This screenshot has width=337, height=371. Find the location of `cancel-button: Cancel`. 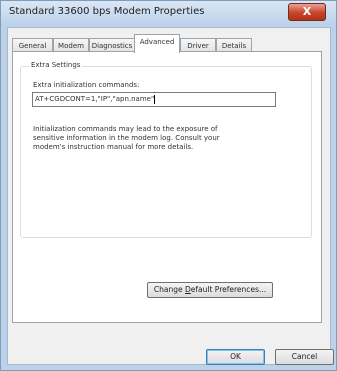

cancel-button: Cancel is located at coordinates (304, 357).